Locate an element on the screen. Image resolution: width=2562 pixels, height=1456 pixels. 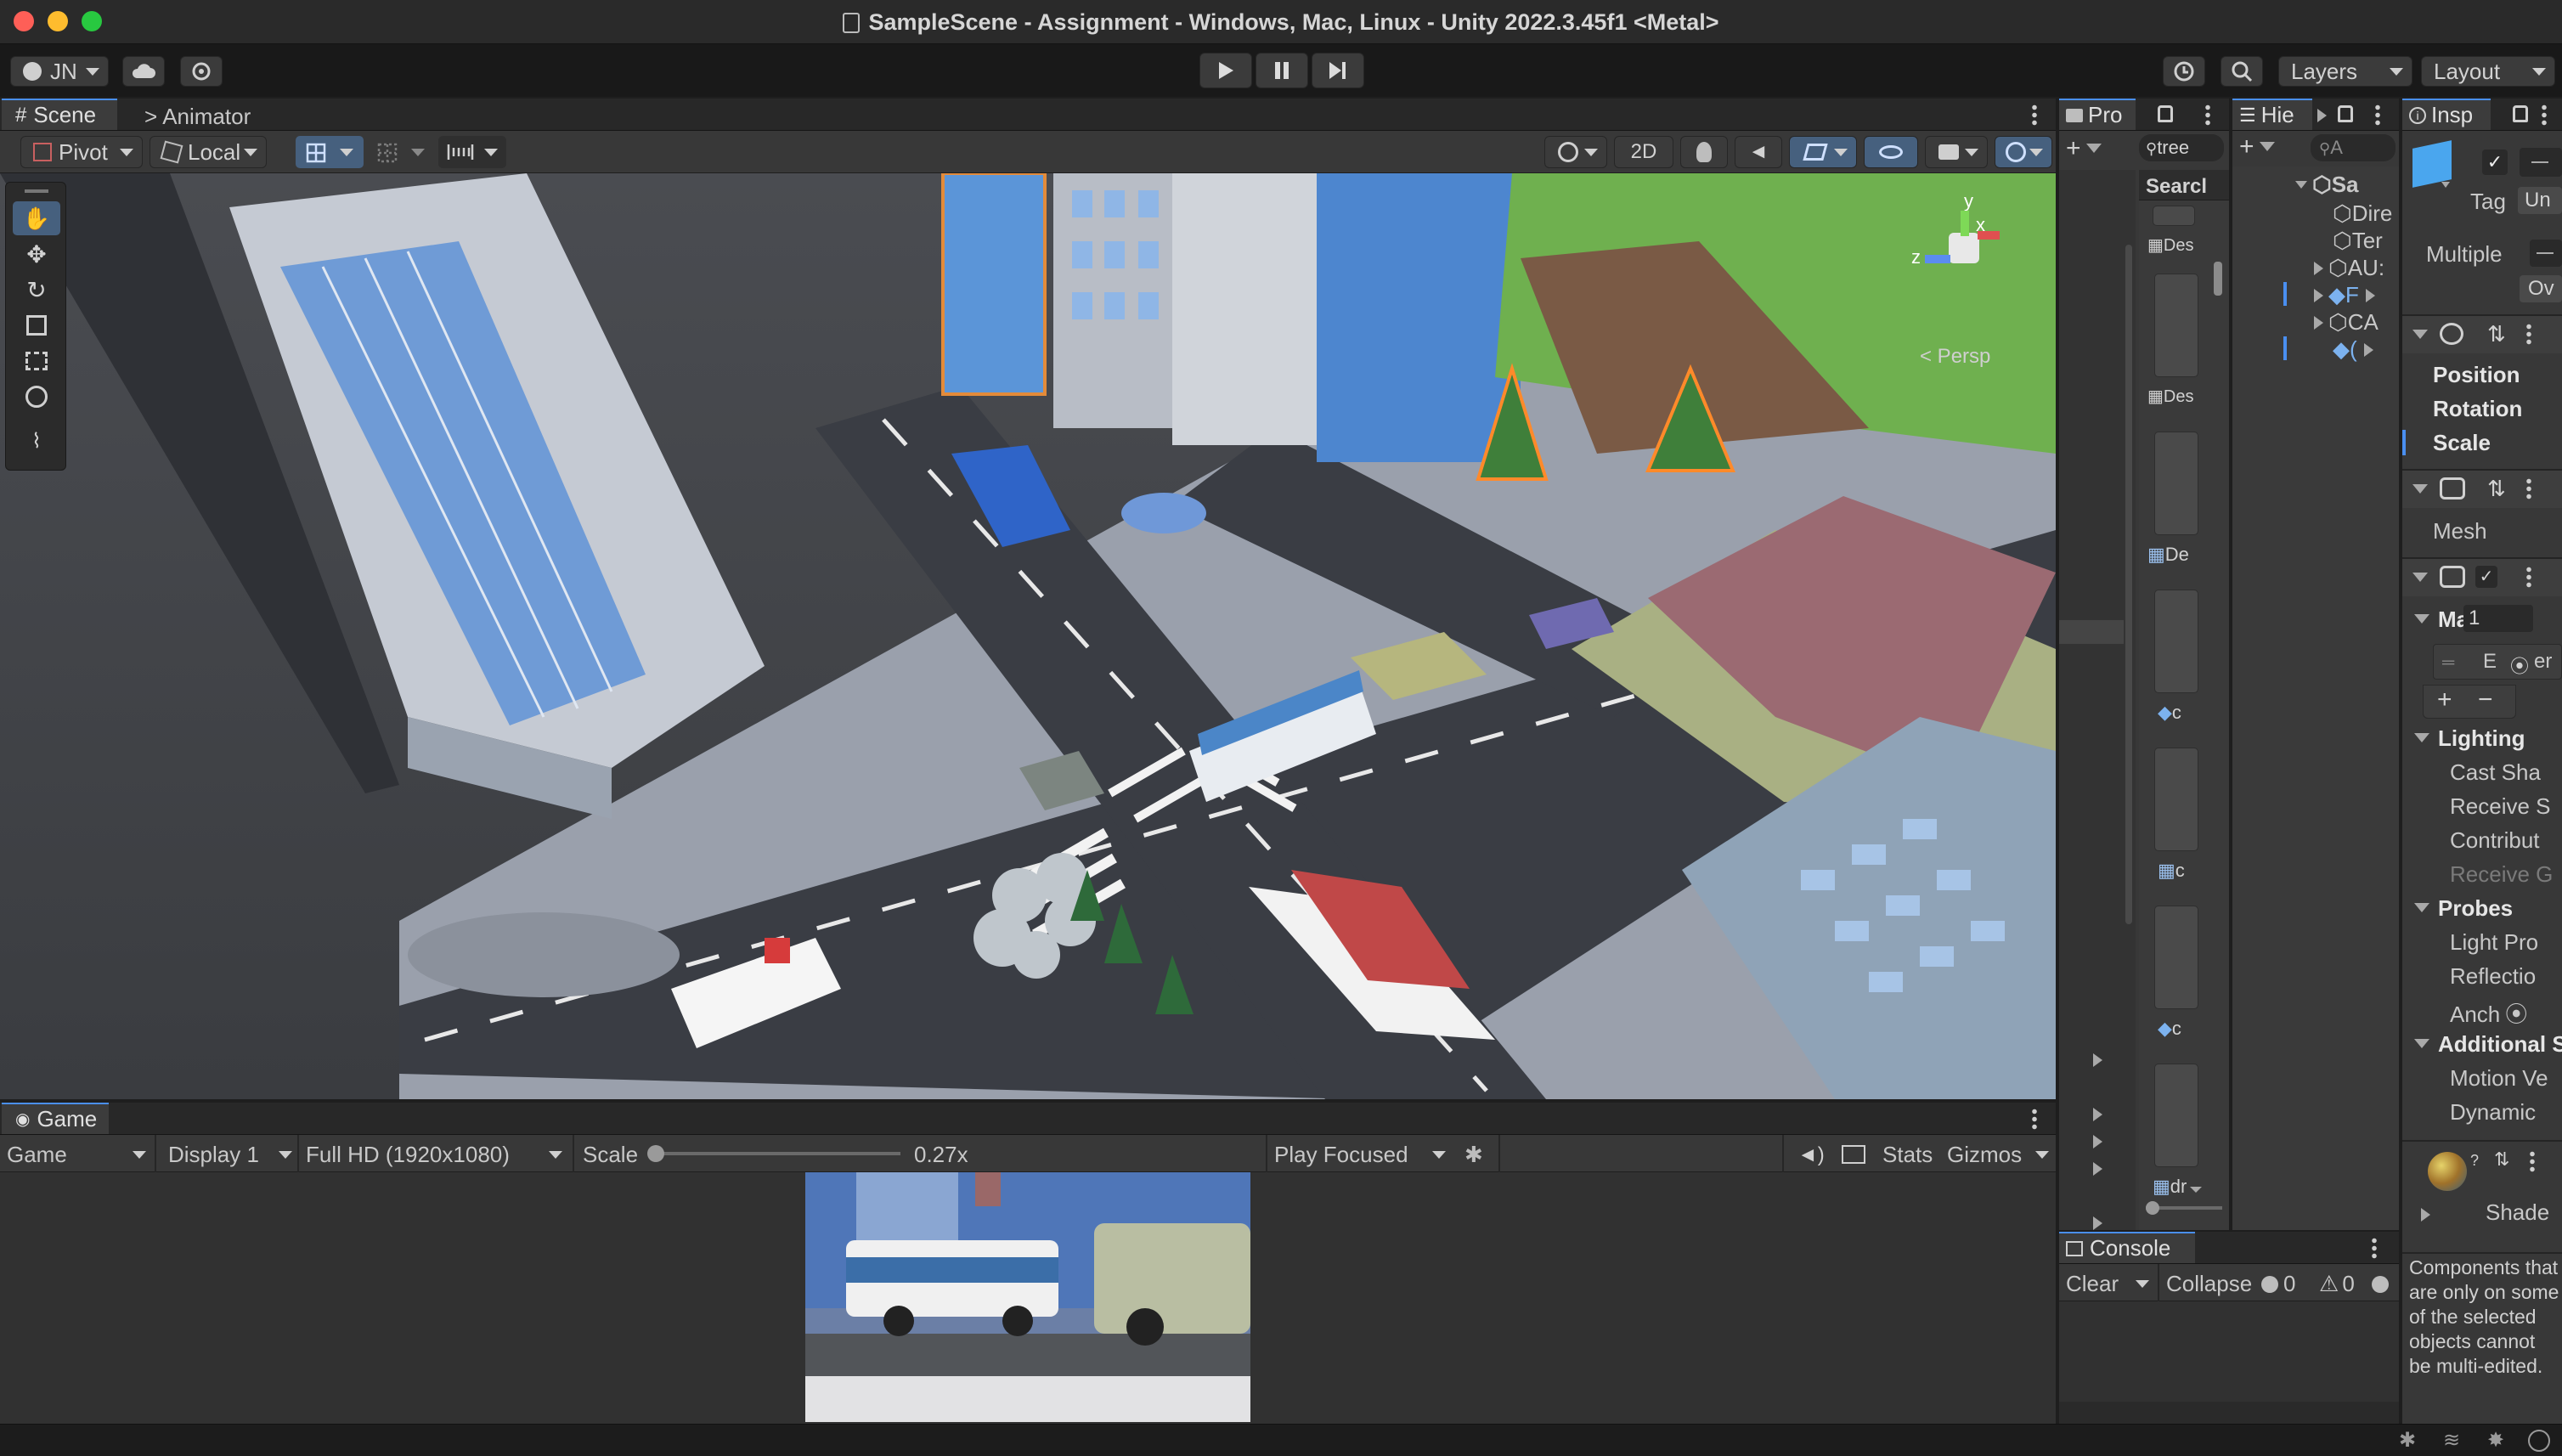
tab-scene: # Scene is located at coordinates (59, 114).